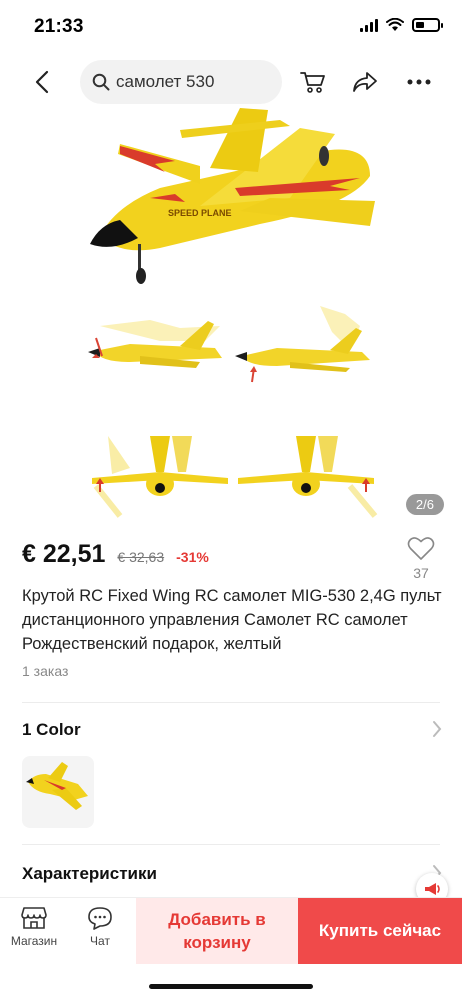 Image resolution: width=462 pixels, height=1000 pixels. I want to click on chat-label: Чат, so click(100, 941).